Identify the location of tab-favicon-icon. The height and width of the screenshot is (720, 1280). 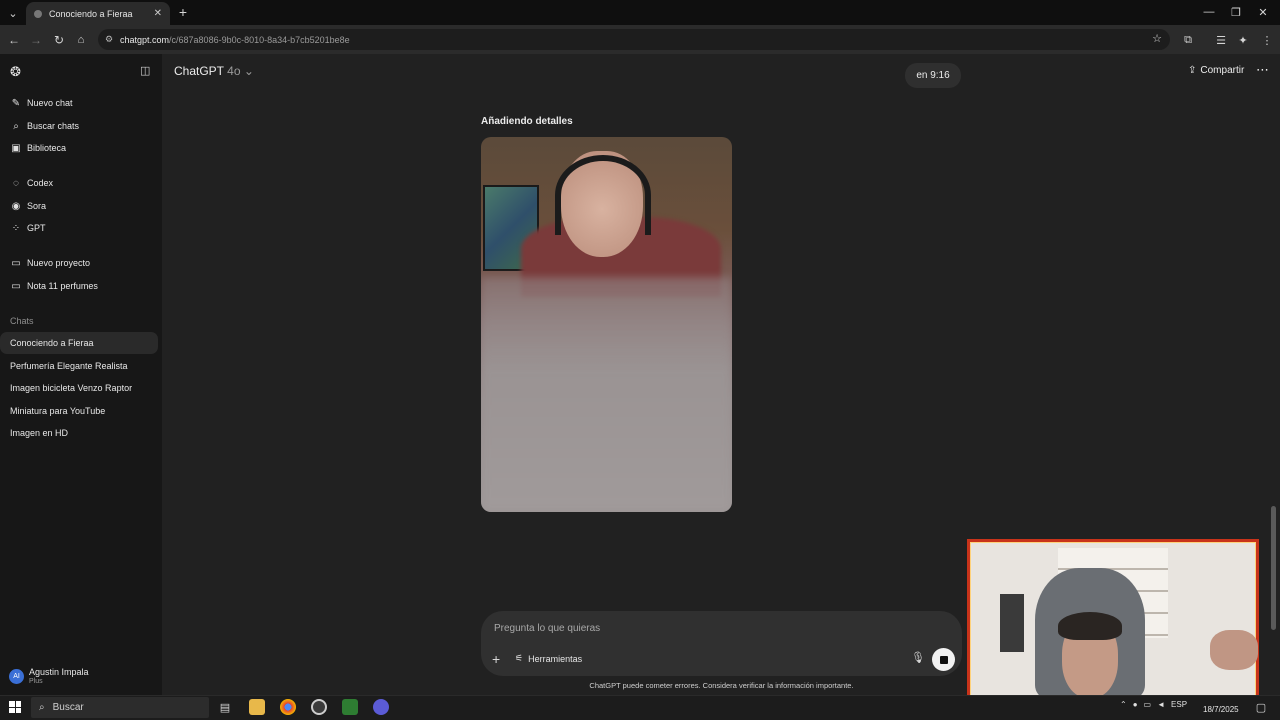
(38, 13).